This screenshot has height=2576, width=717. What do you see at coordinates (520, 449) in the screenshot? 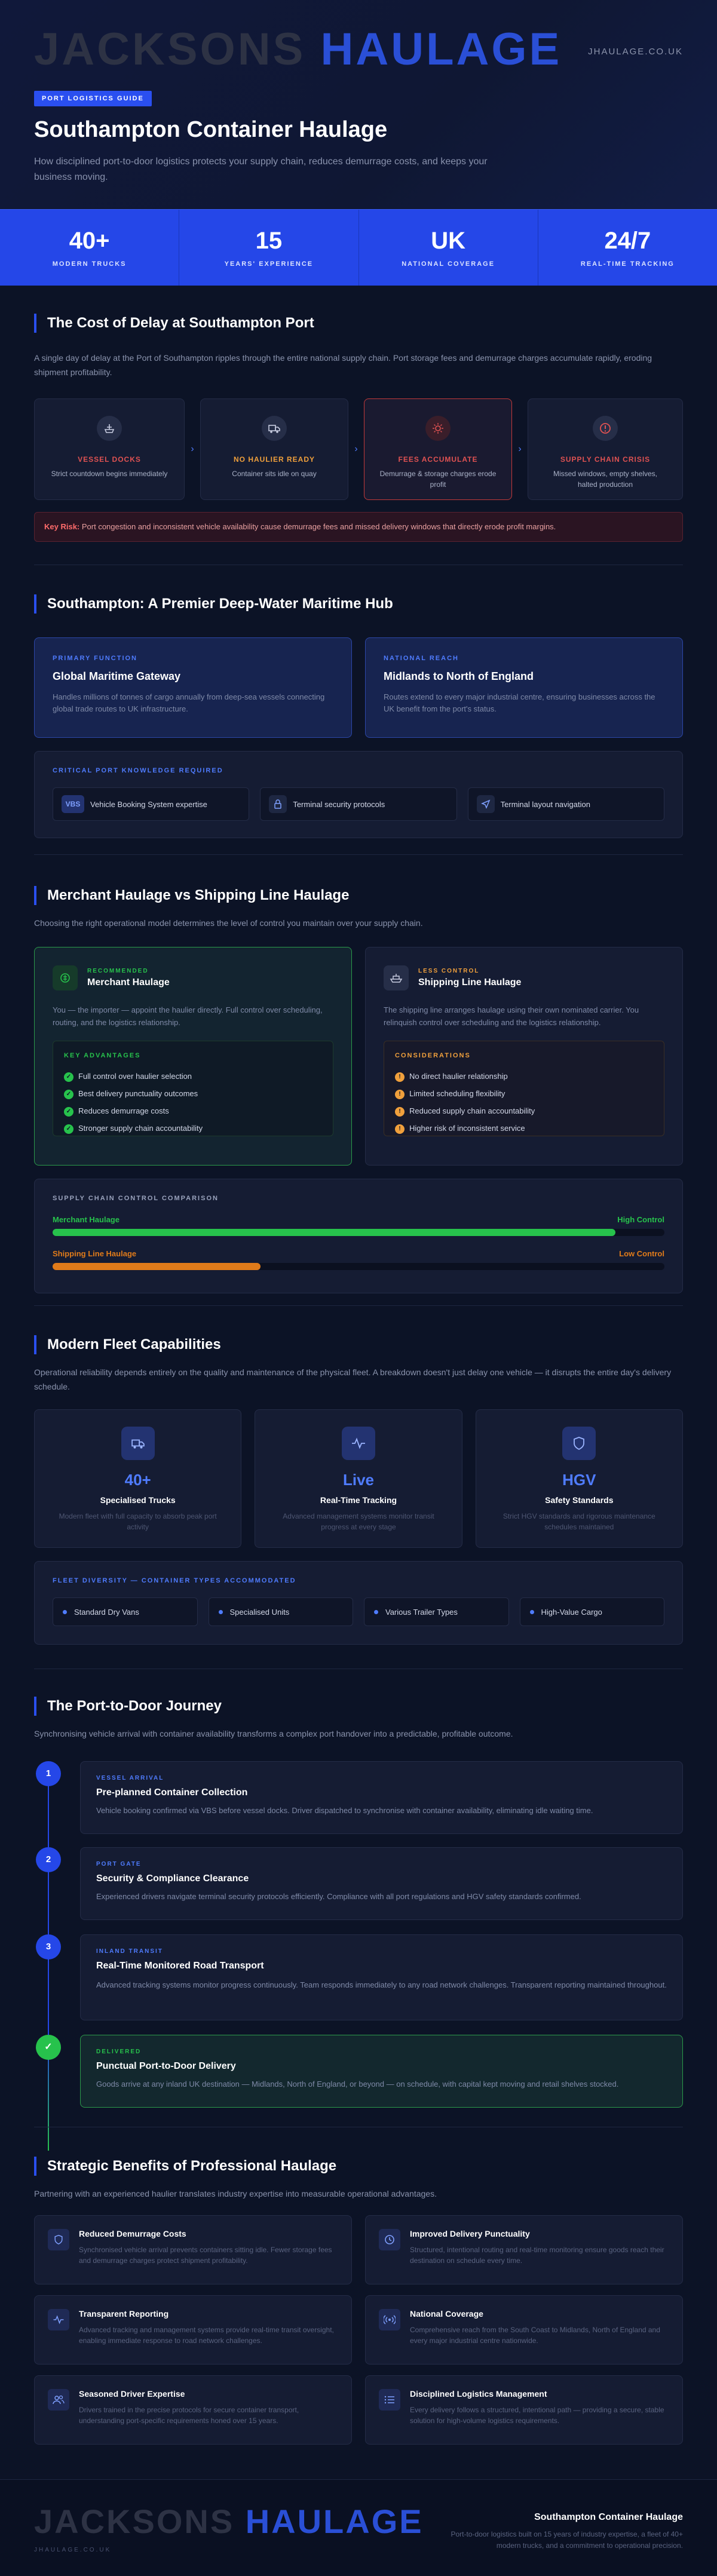
I see `chevron-right-icon: ›` at bounding box center [520, 449].